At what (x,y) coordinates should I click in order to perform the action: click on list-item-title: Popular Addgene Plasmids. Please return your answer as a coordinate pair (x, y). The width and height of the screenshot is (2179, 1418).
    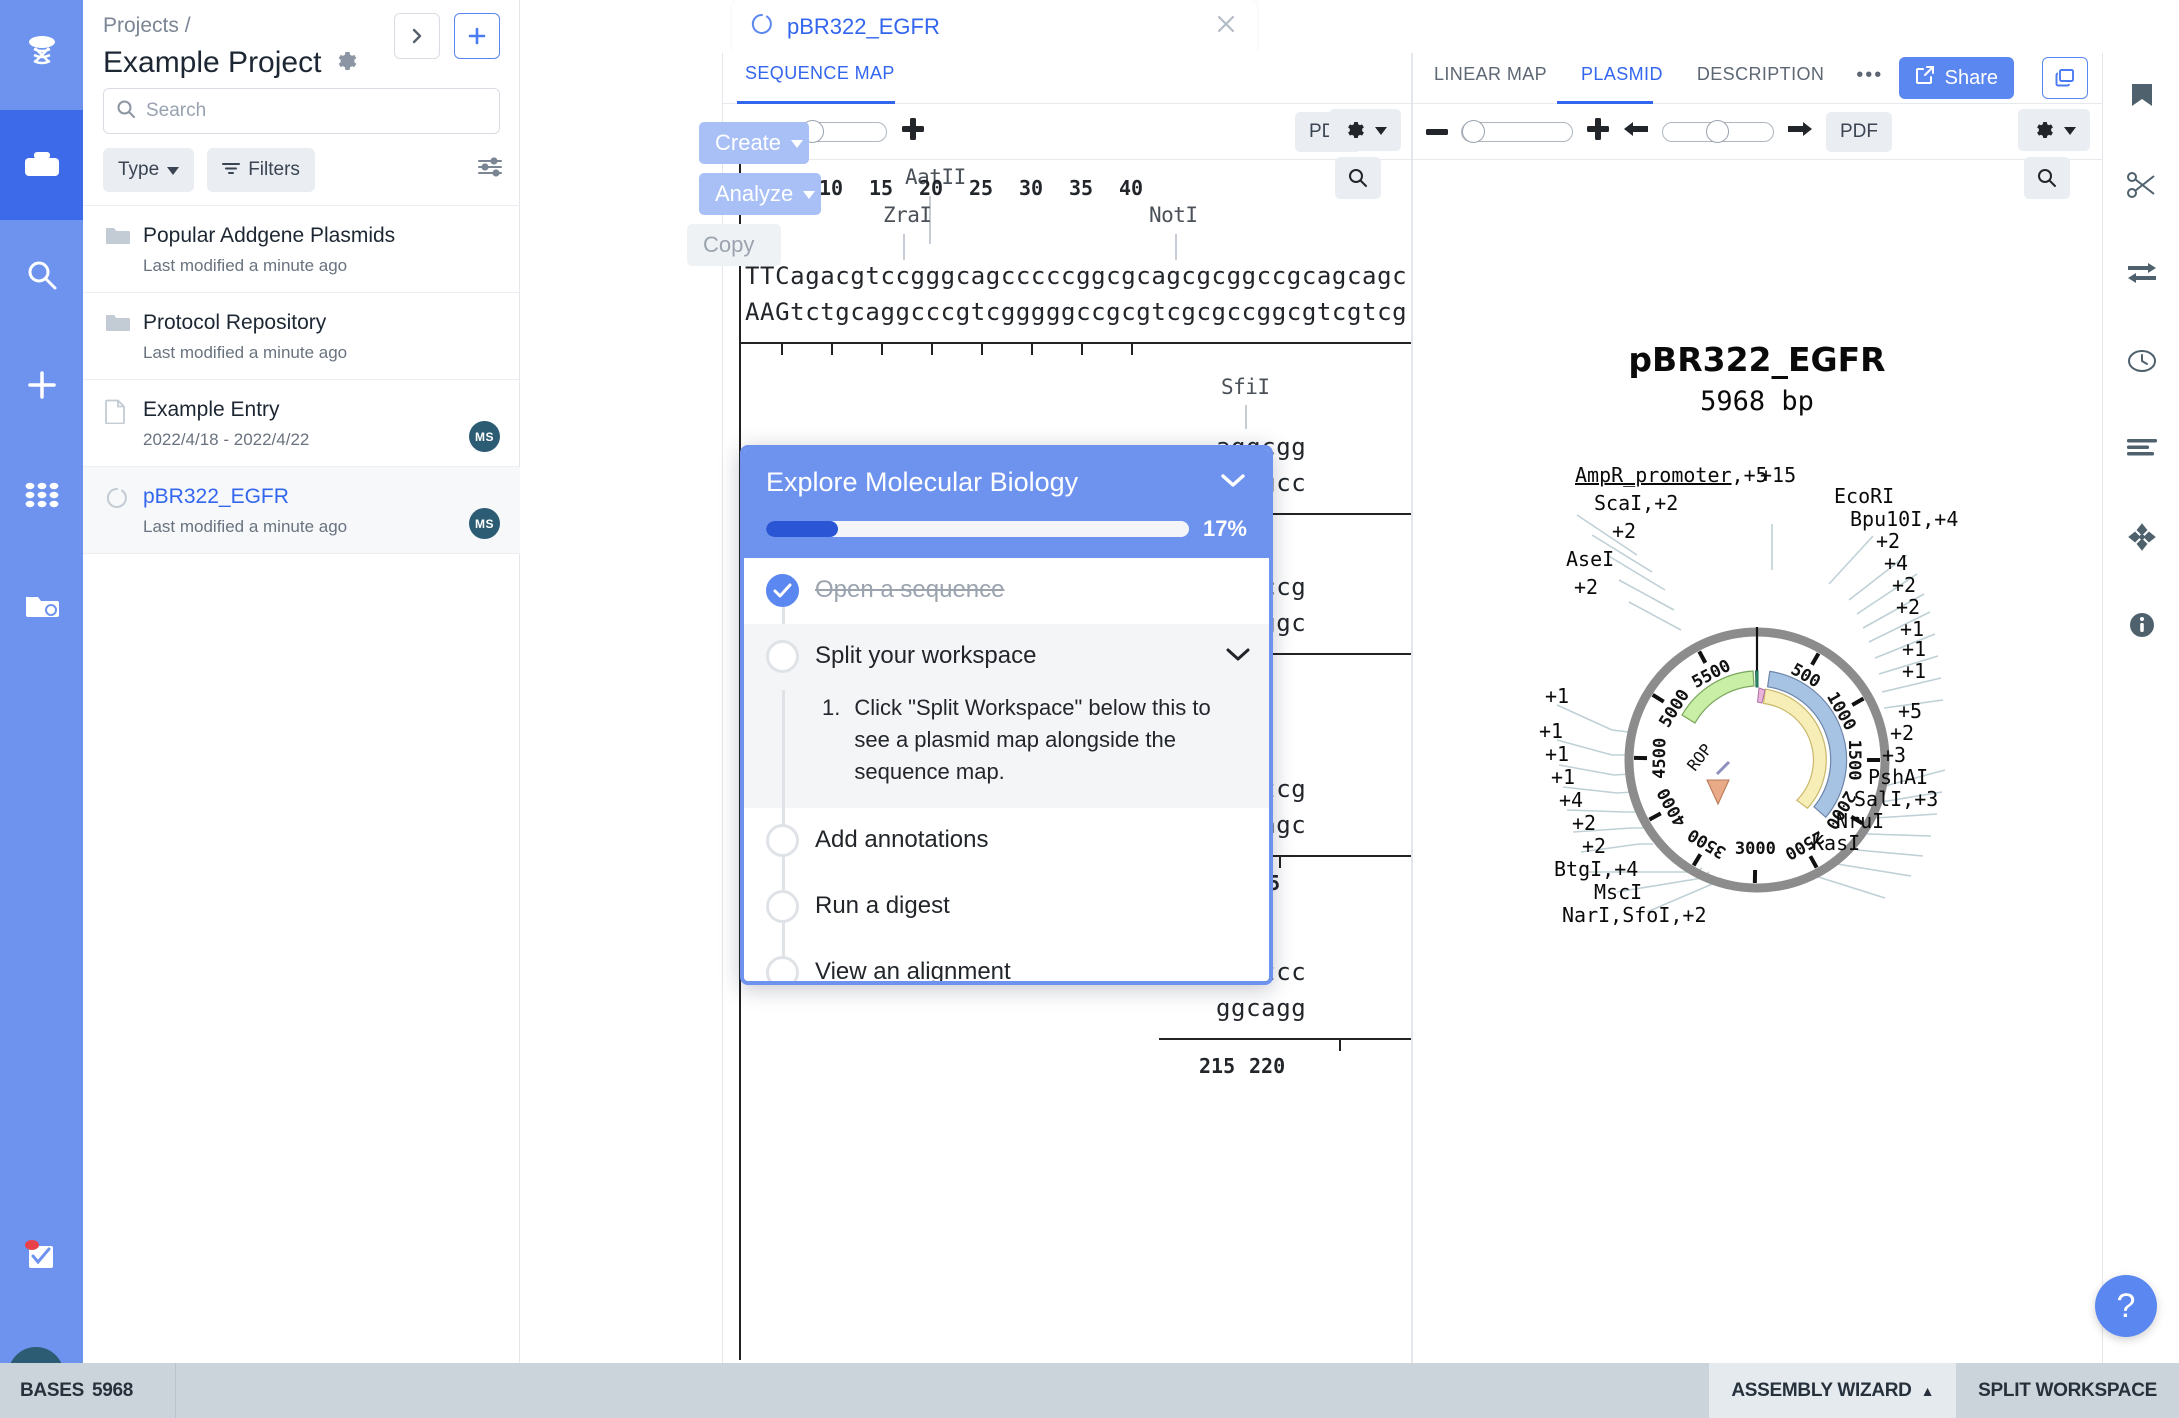
    Looking at the image, I should click on (269, 235).